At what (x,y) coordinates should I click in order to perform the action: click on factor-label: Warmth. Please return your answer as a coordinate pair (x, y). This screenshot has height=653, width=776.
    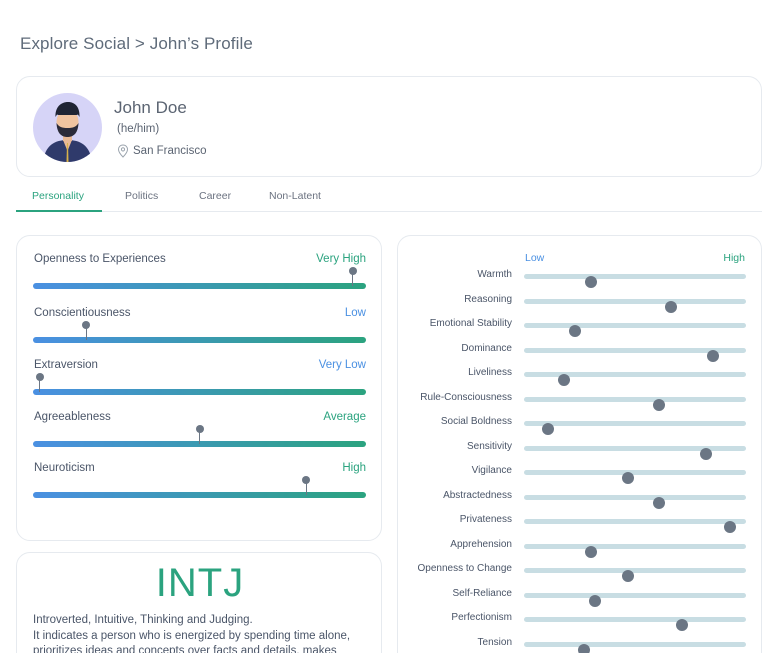
    Looking at the image, I should click on (494, 274).